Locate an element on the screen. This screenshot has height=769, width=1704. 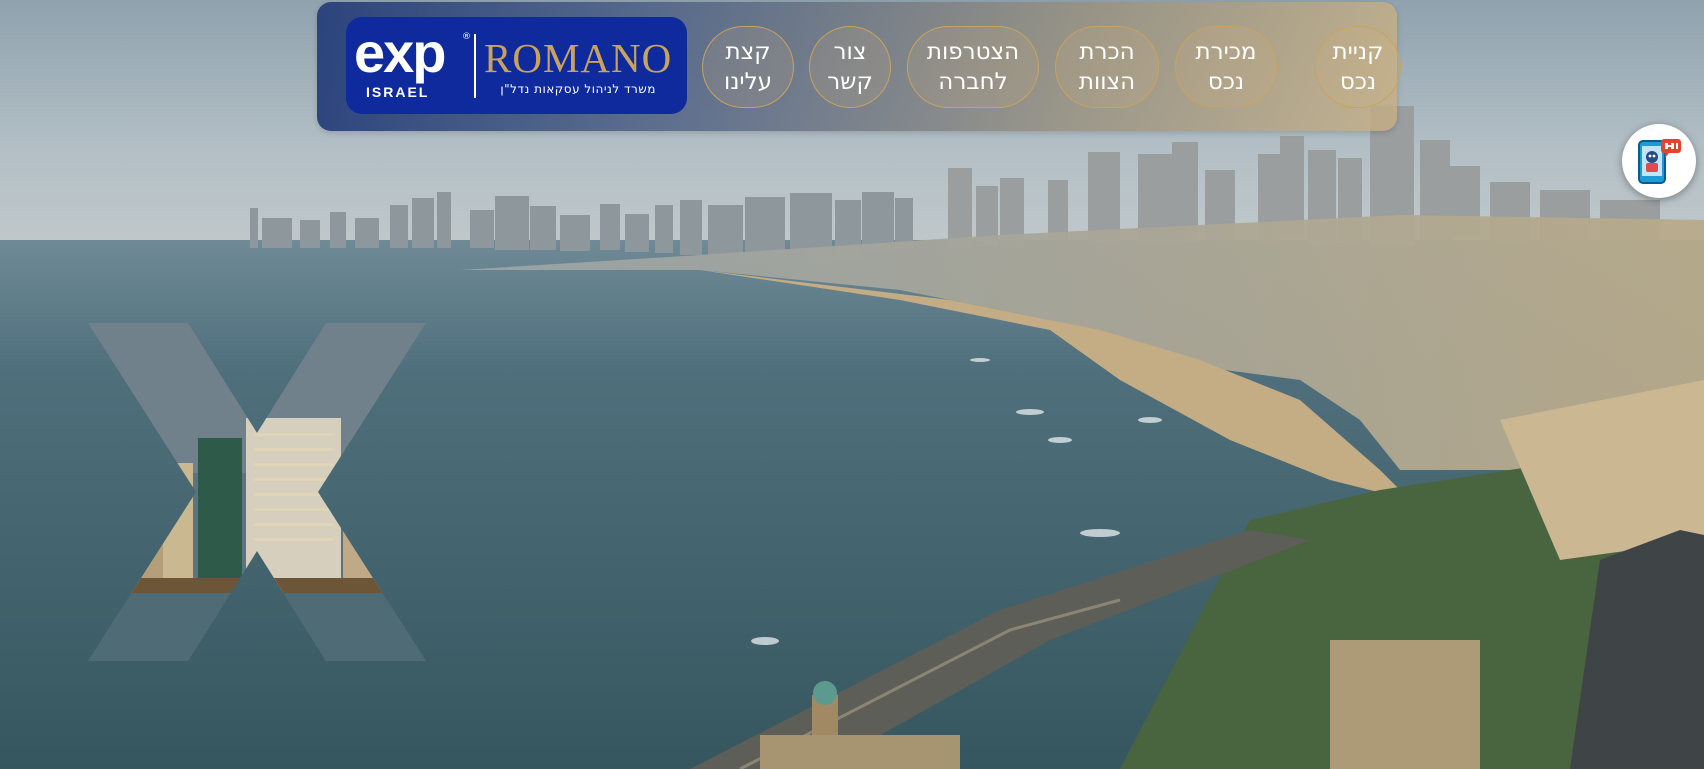
nav-sell-property-label: מכירת נכס is located at coordinates (1226, 67).